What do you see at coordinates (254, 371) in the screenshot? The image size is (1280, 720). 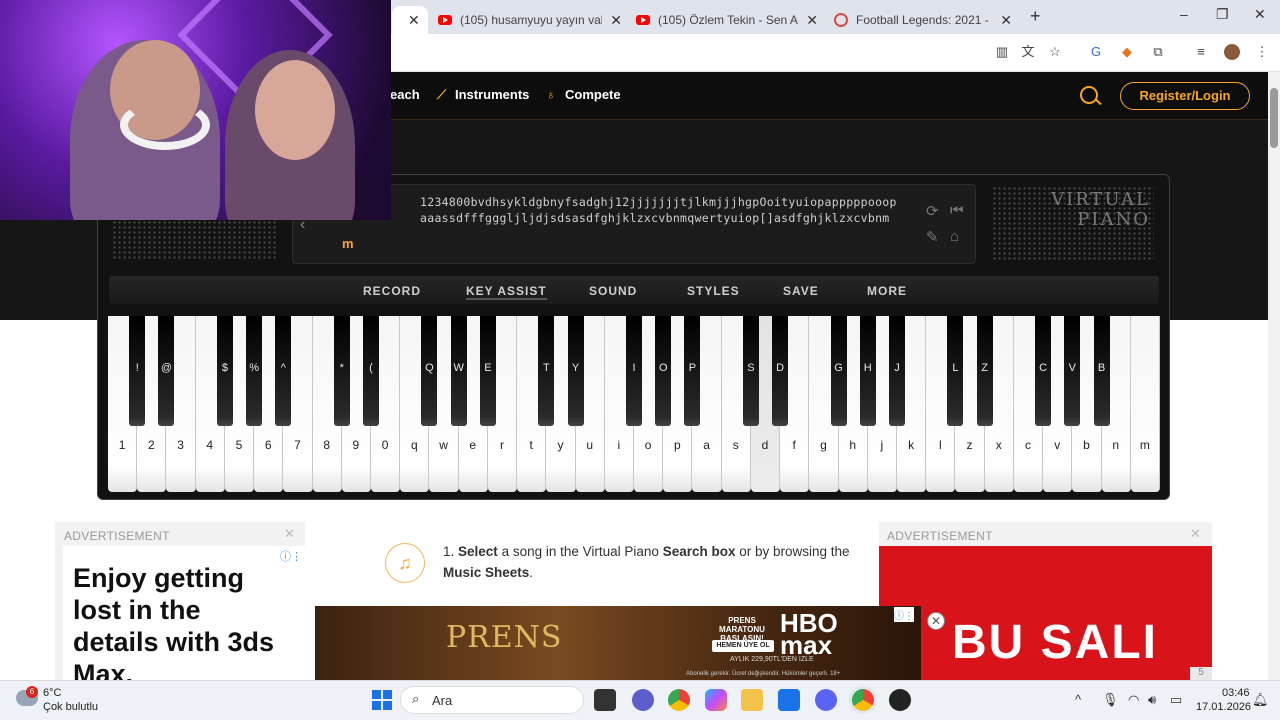 I see `black-key-%: %` at bounding box center [254, 371].